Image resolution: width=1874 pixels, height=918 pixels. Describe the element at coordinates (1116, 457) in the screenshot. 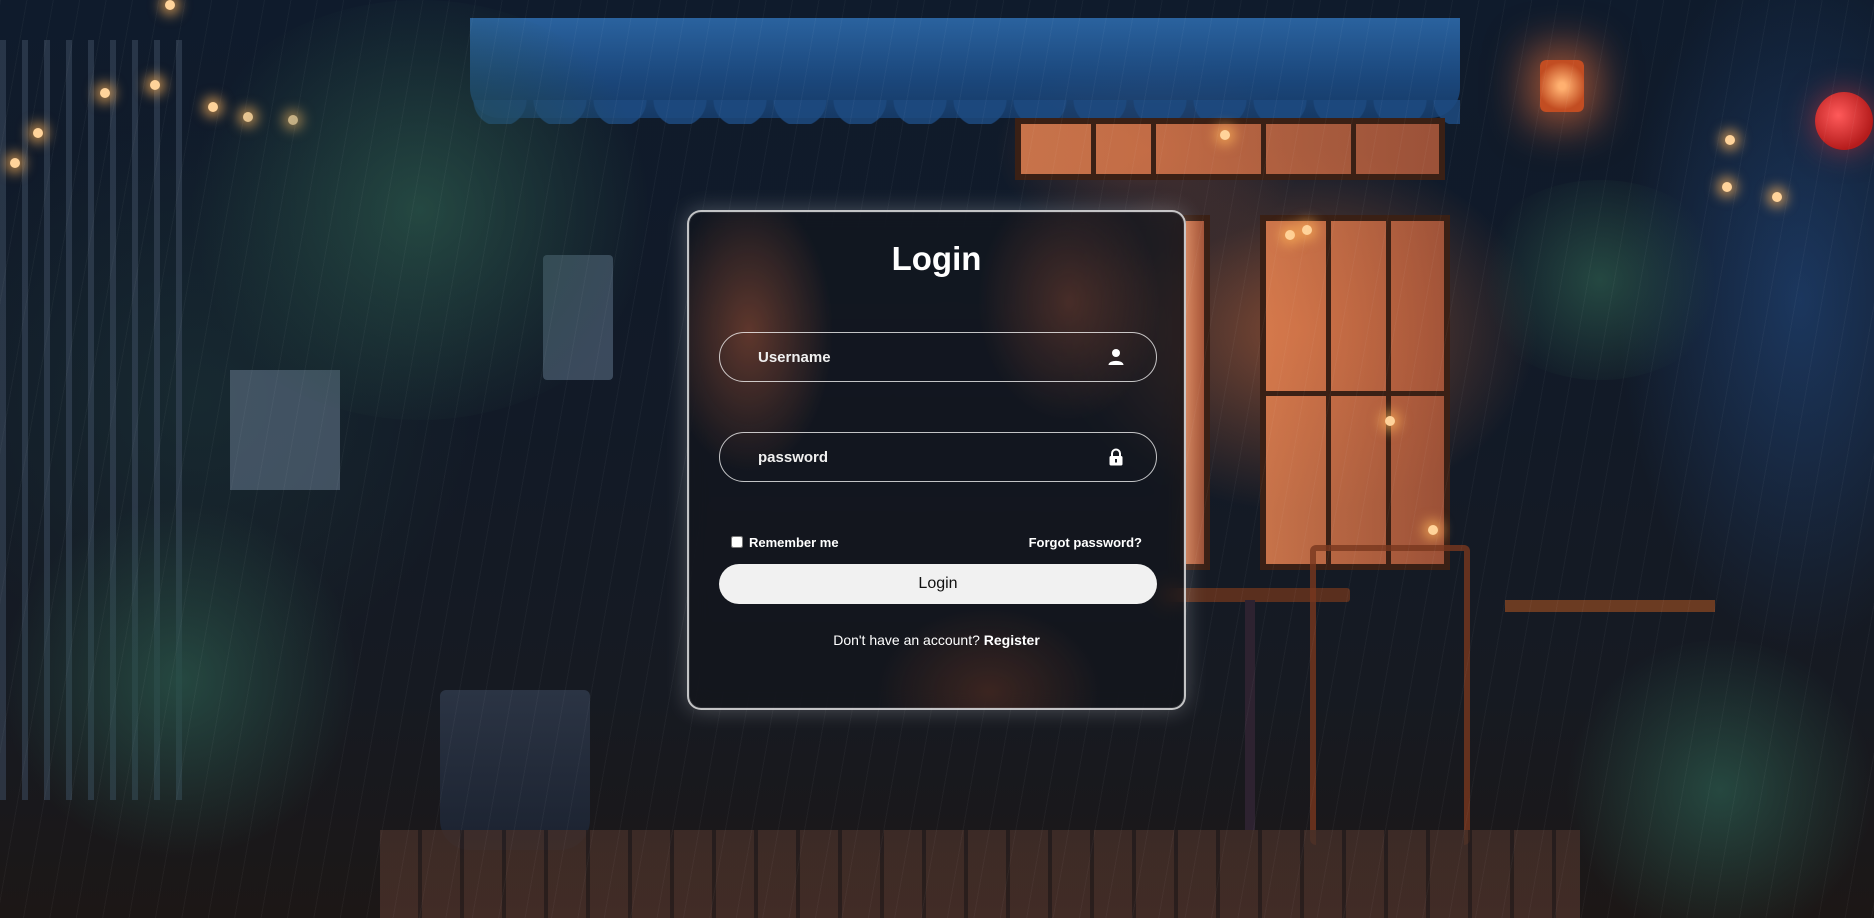

I see `lock-icon` at that location.